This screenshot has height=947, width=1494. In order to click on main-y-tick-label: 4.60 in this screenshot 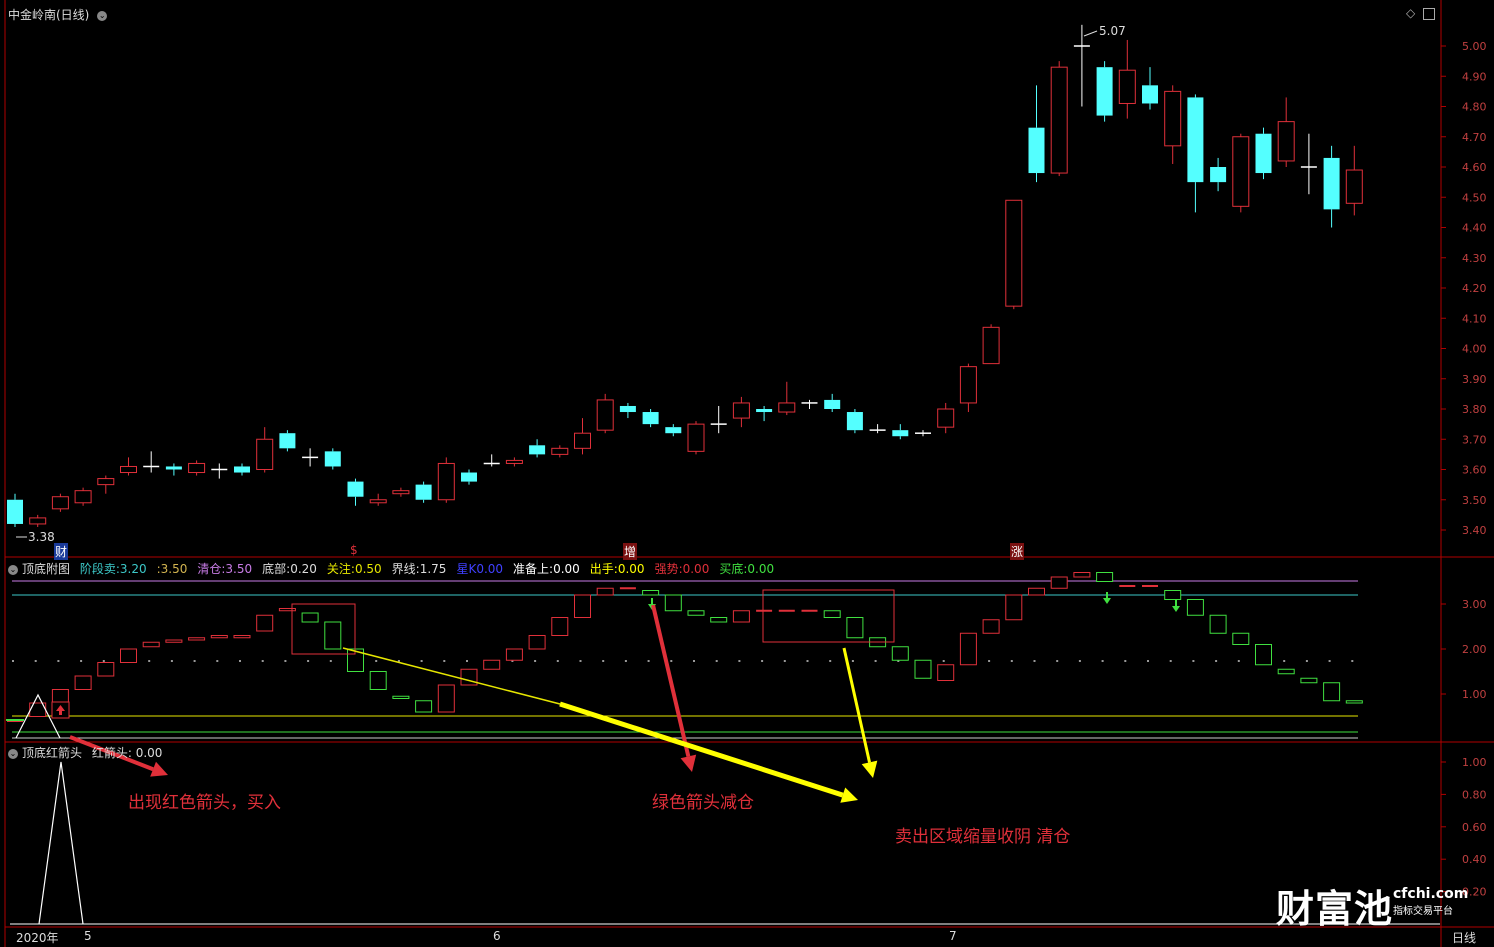, I will do `click(1474, 167)`.